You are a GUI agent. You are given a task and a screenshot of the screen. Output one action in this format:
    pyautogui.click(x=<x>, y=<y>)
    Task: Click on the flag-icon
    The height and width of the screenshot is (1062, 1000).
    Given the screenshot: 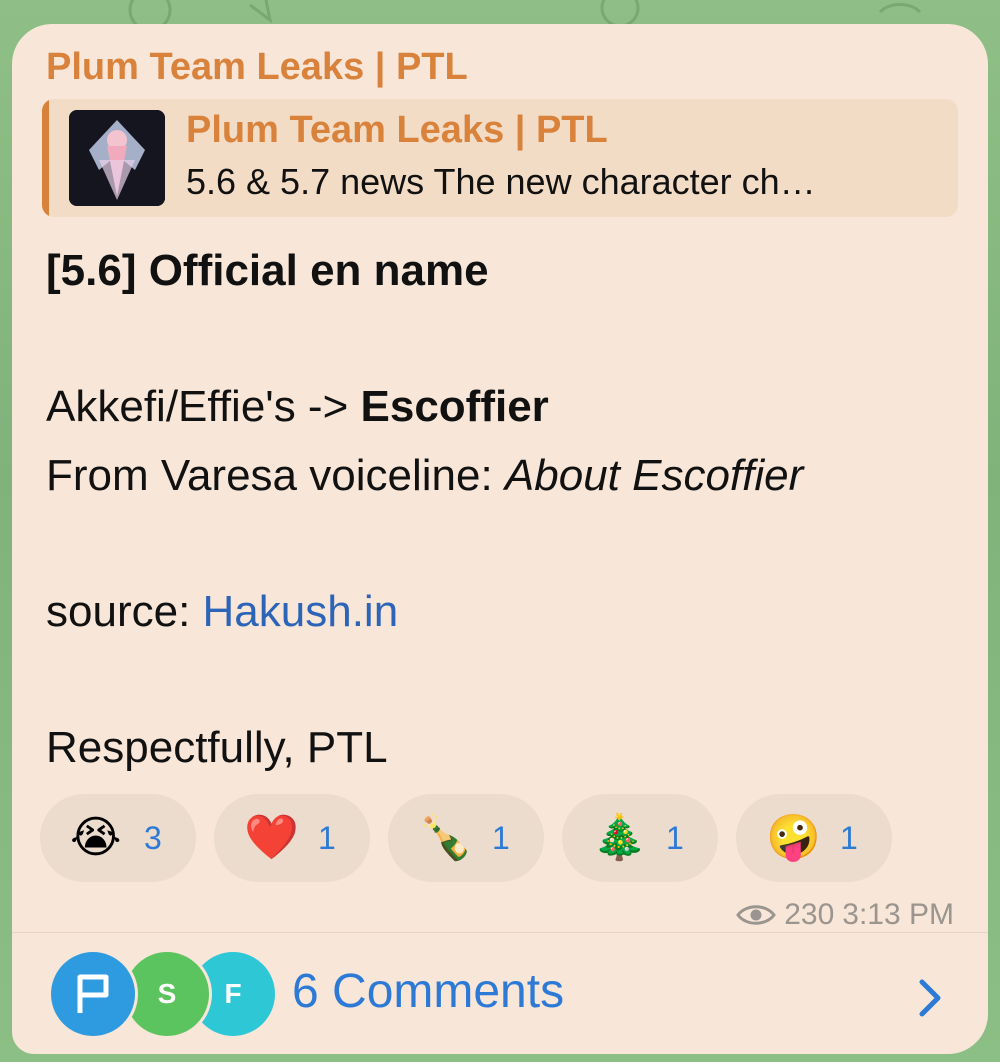 What is the action you would take?
    pyautogui.click(x=93, y=993)
    